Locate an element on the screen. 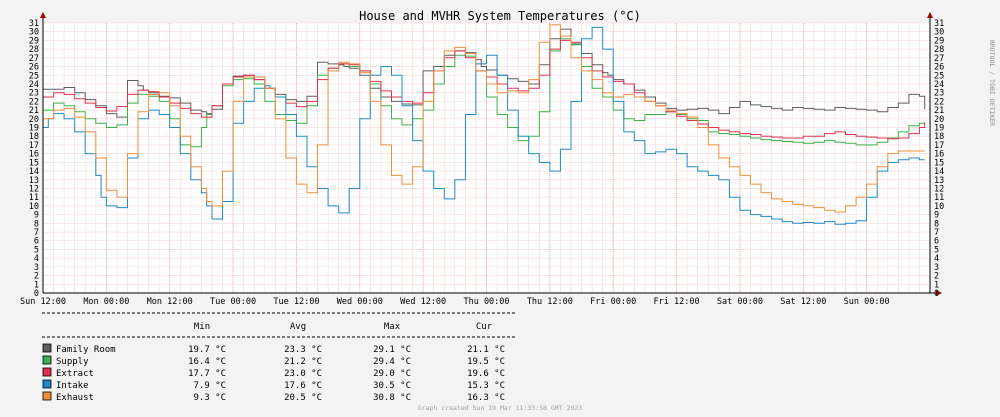 This screenshot has width=1000, height=417. y-tick-label: 28 is located at coordinates (939, 50).